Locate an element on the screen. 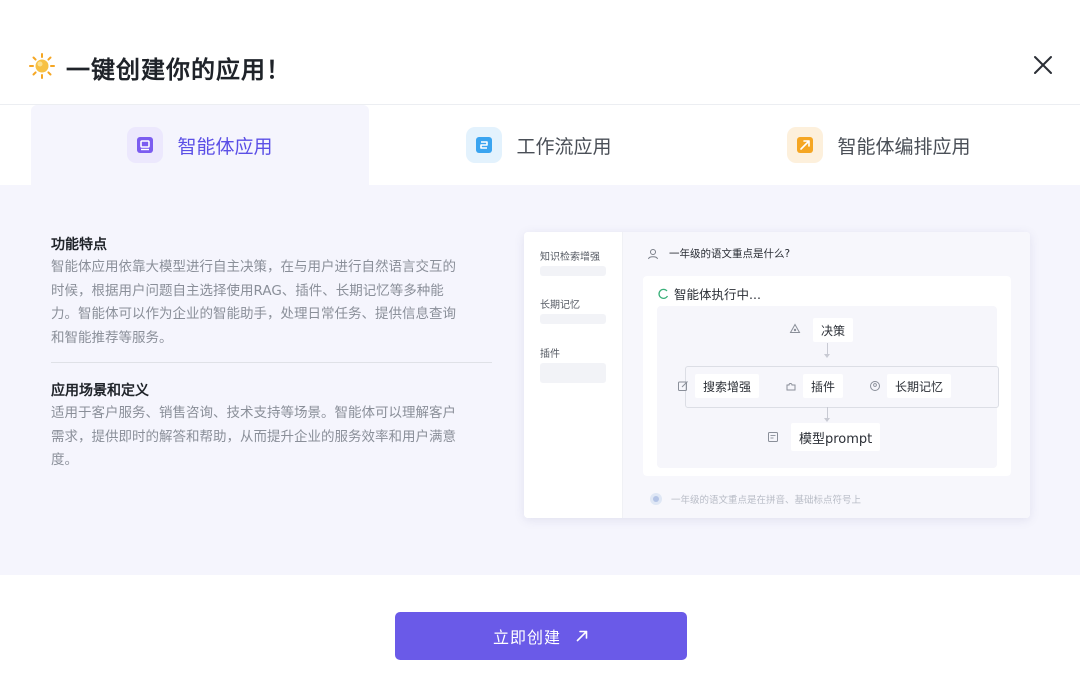 The height and width of the screenshot is (699, 1080). recycle-icon is located at coordinates (795, 330).